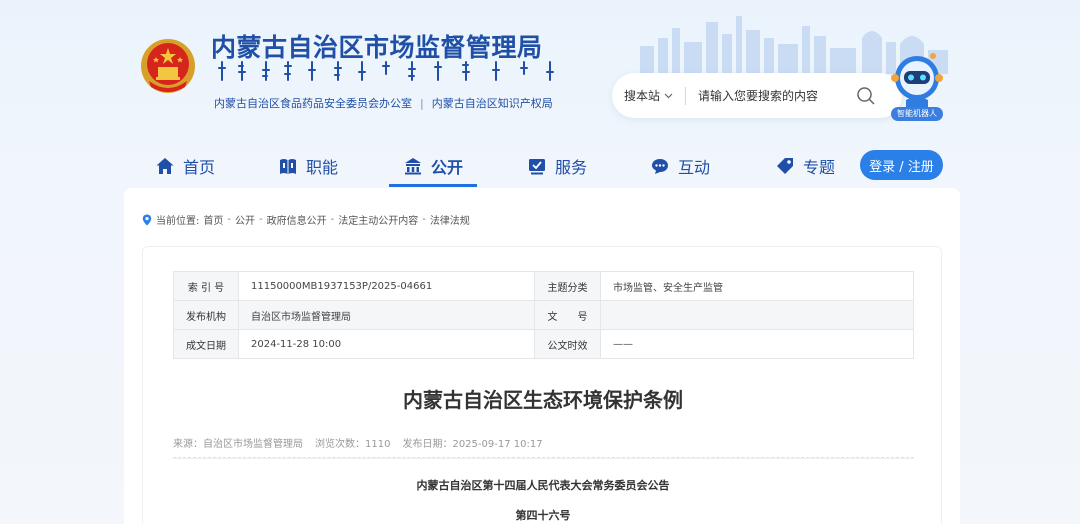  What do you see at coordinates (917, 114) in the screenshot?
I see `robot-label: 智能机器人` at bounding box center [917, 114].